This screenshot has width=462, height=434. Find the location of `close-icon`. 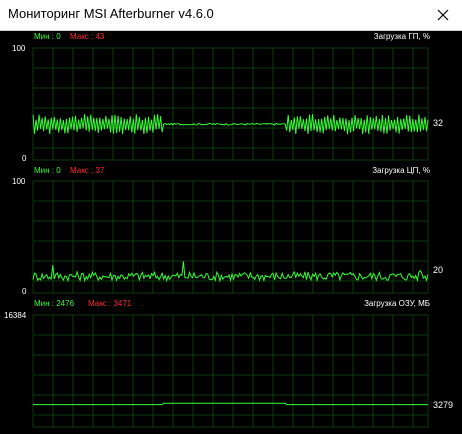

close-icon is located at coordinates (443, 15).